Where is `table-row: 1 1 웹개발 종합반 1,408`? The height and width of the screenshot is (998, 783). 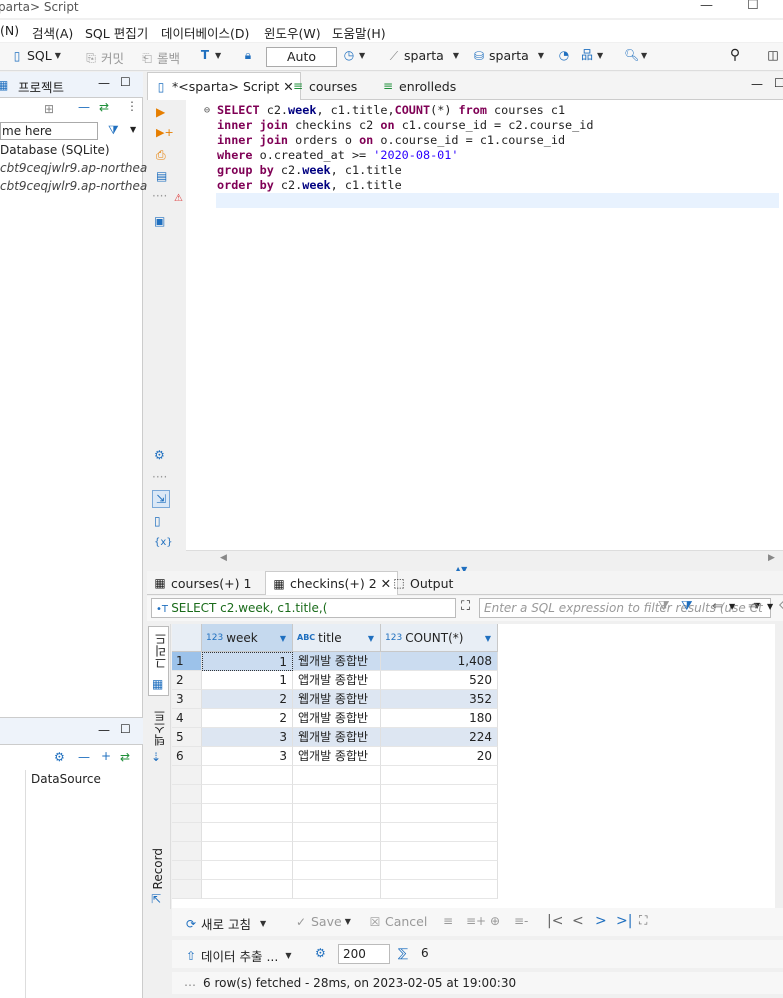 table-row: 1 1 웹개발 종합반 1,408 is located at coordinates (473, 661).